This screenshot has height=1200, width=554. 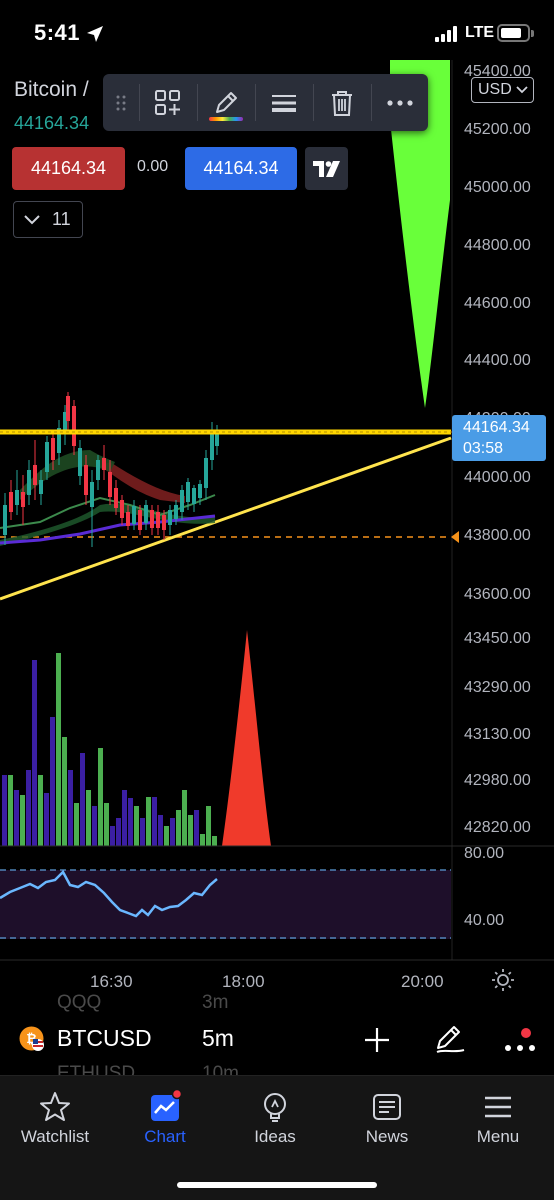 What do you see at coordinates (275, 1107) in the screenshot?
I see `lightbulb-icon` at bounding box center [275, 1107].